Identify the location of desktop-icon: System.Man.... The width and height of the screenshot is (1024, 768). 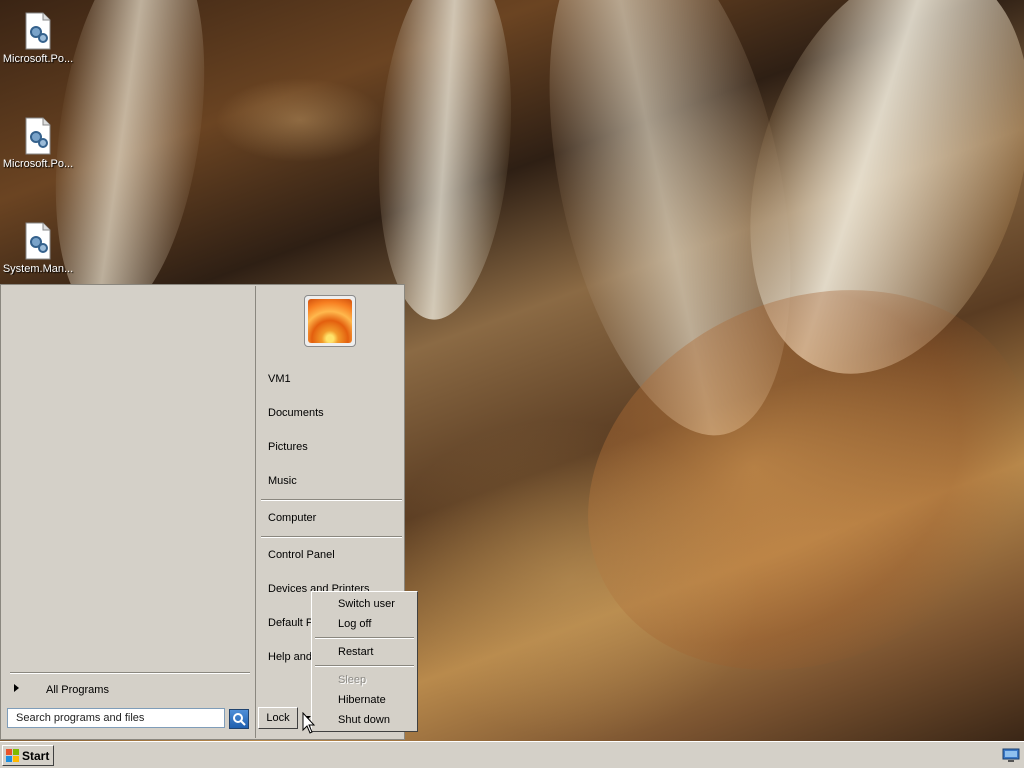
(38, 248).